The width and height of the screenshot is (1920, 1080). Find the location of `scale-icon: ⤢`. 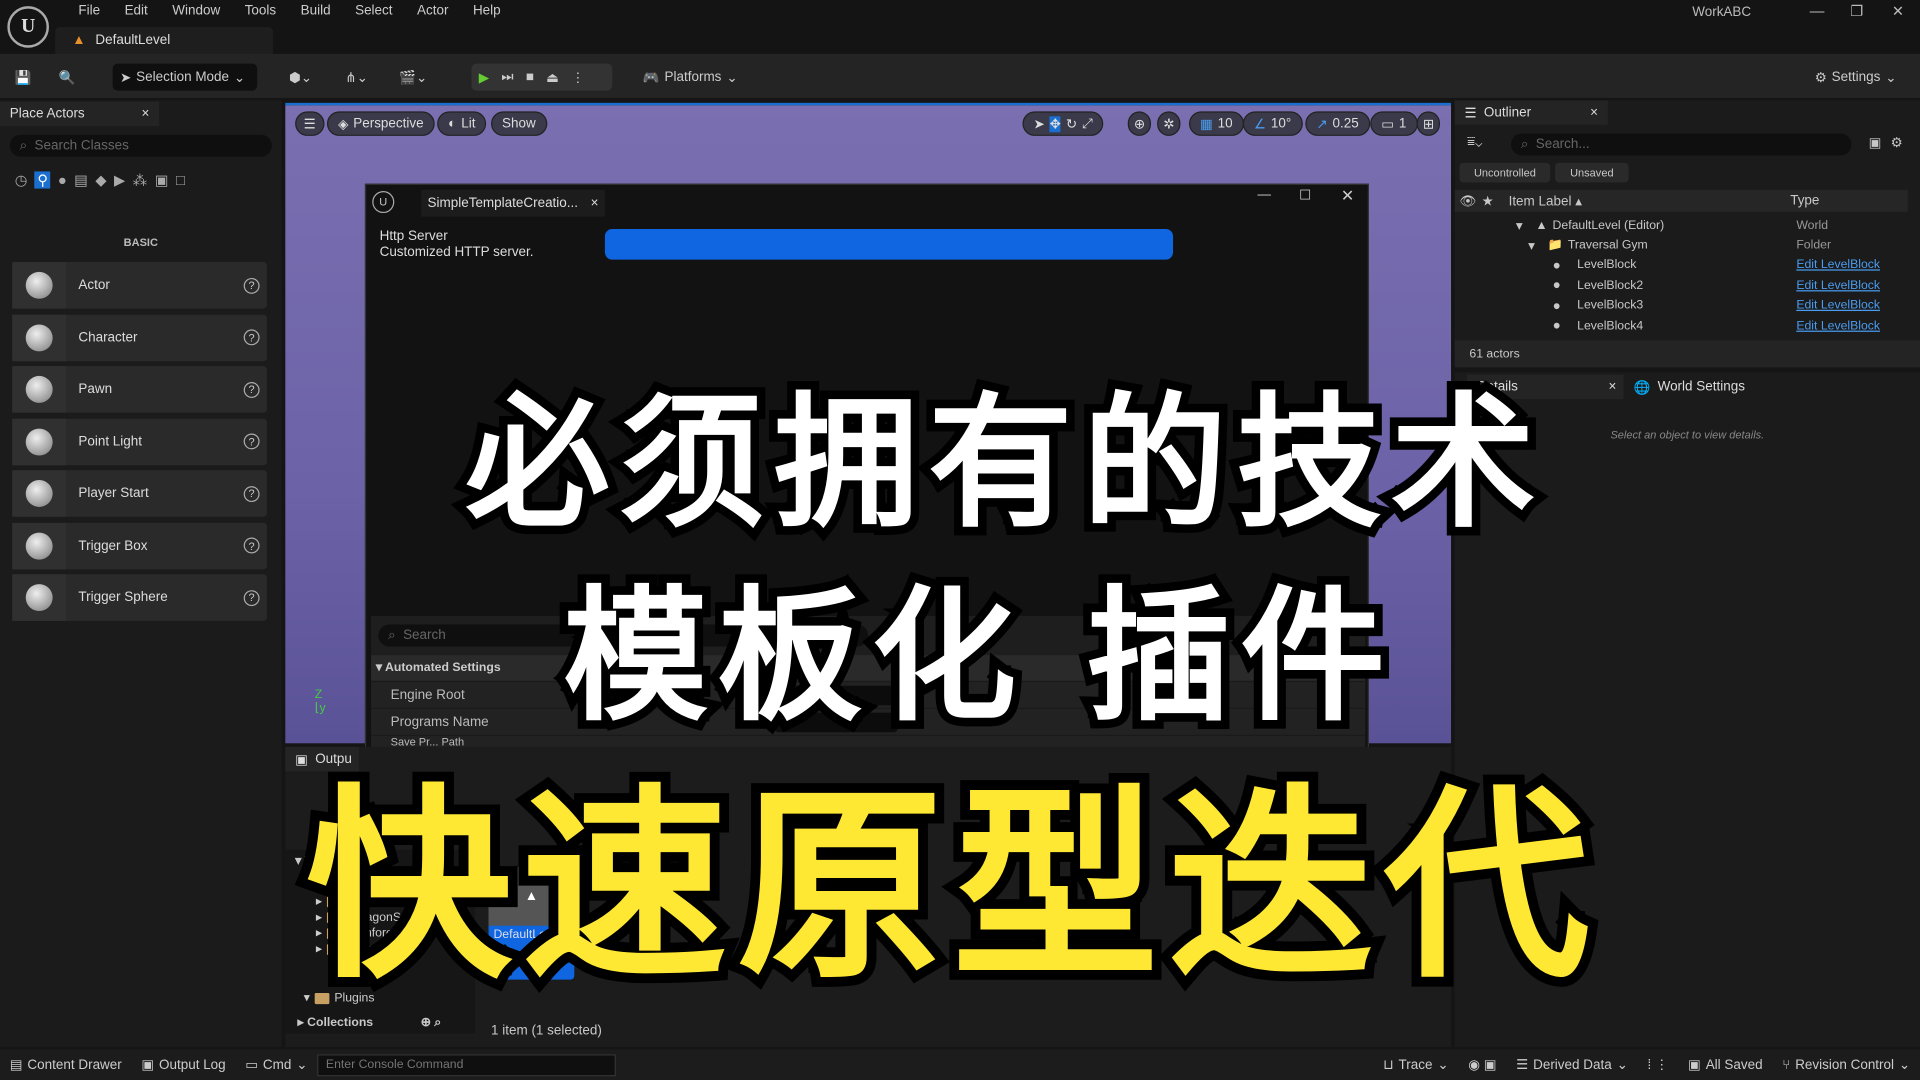

scale-icon: ⤢ is located at coordinates (1087, 124).